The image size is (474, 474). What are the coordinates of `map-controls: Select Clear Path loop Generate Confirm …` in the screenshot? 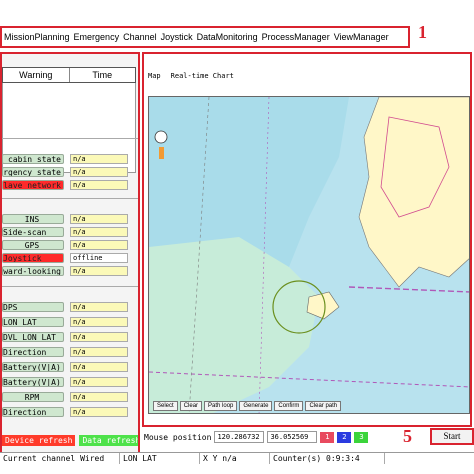 It's located at (247, 406).